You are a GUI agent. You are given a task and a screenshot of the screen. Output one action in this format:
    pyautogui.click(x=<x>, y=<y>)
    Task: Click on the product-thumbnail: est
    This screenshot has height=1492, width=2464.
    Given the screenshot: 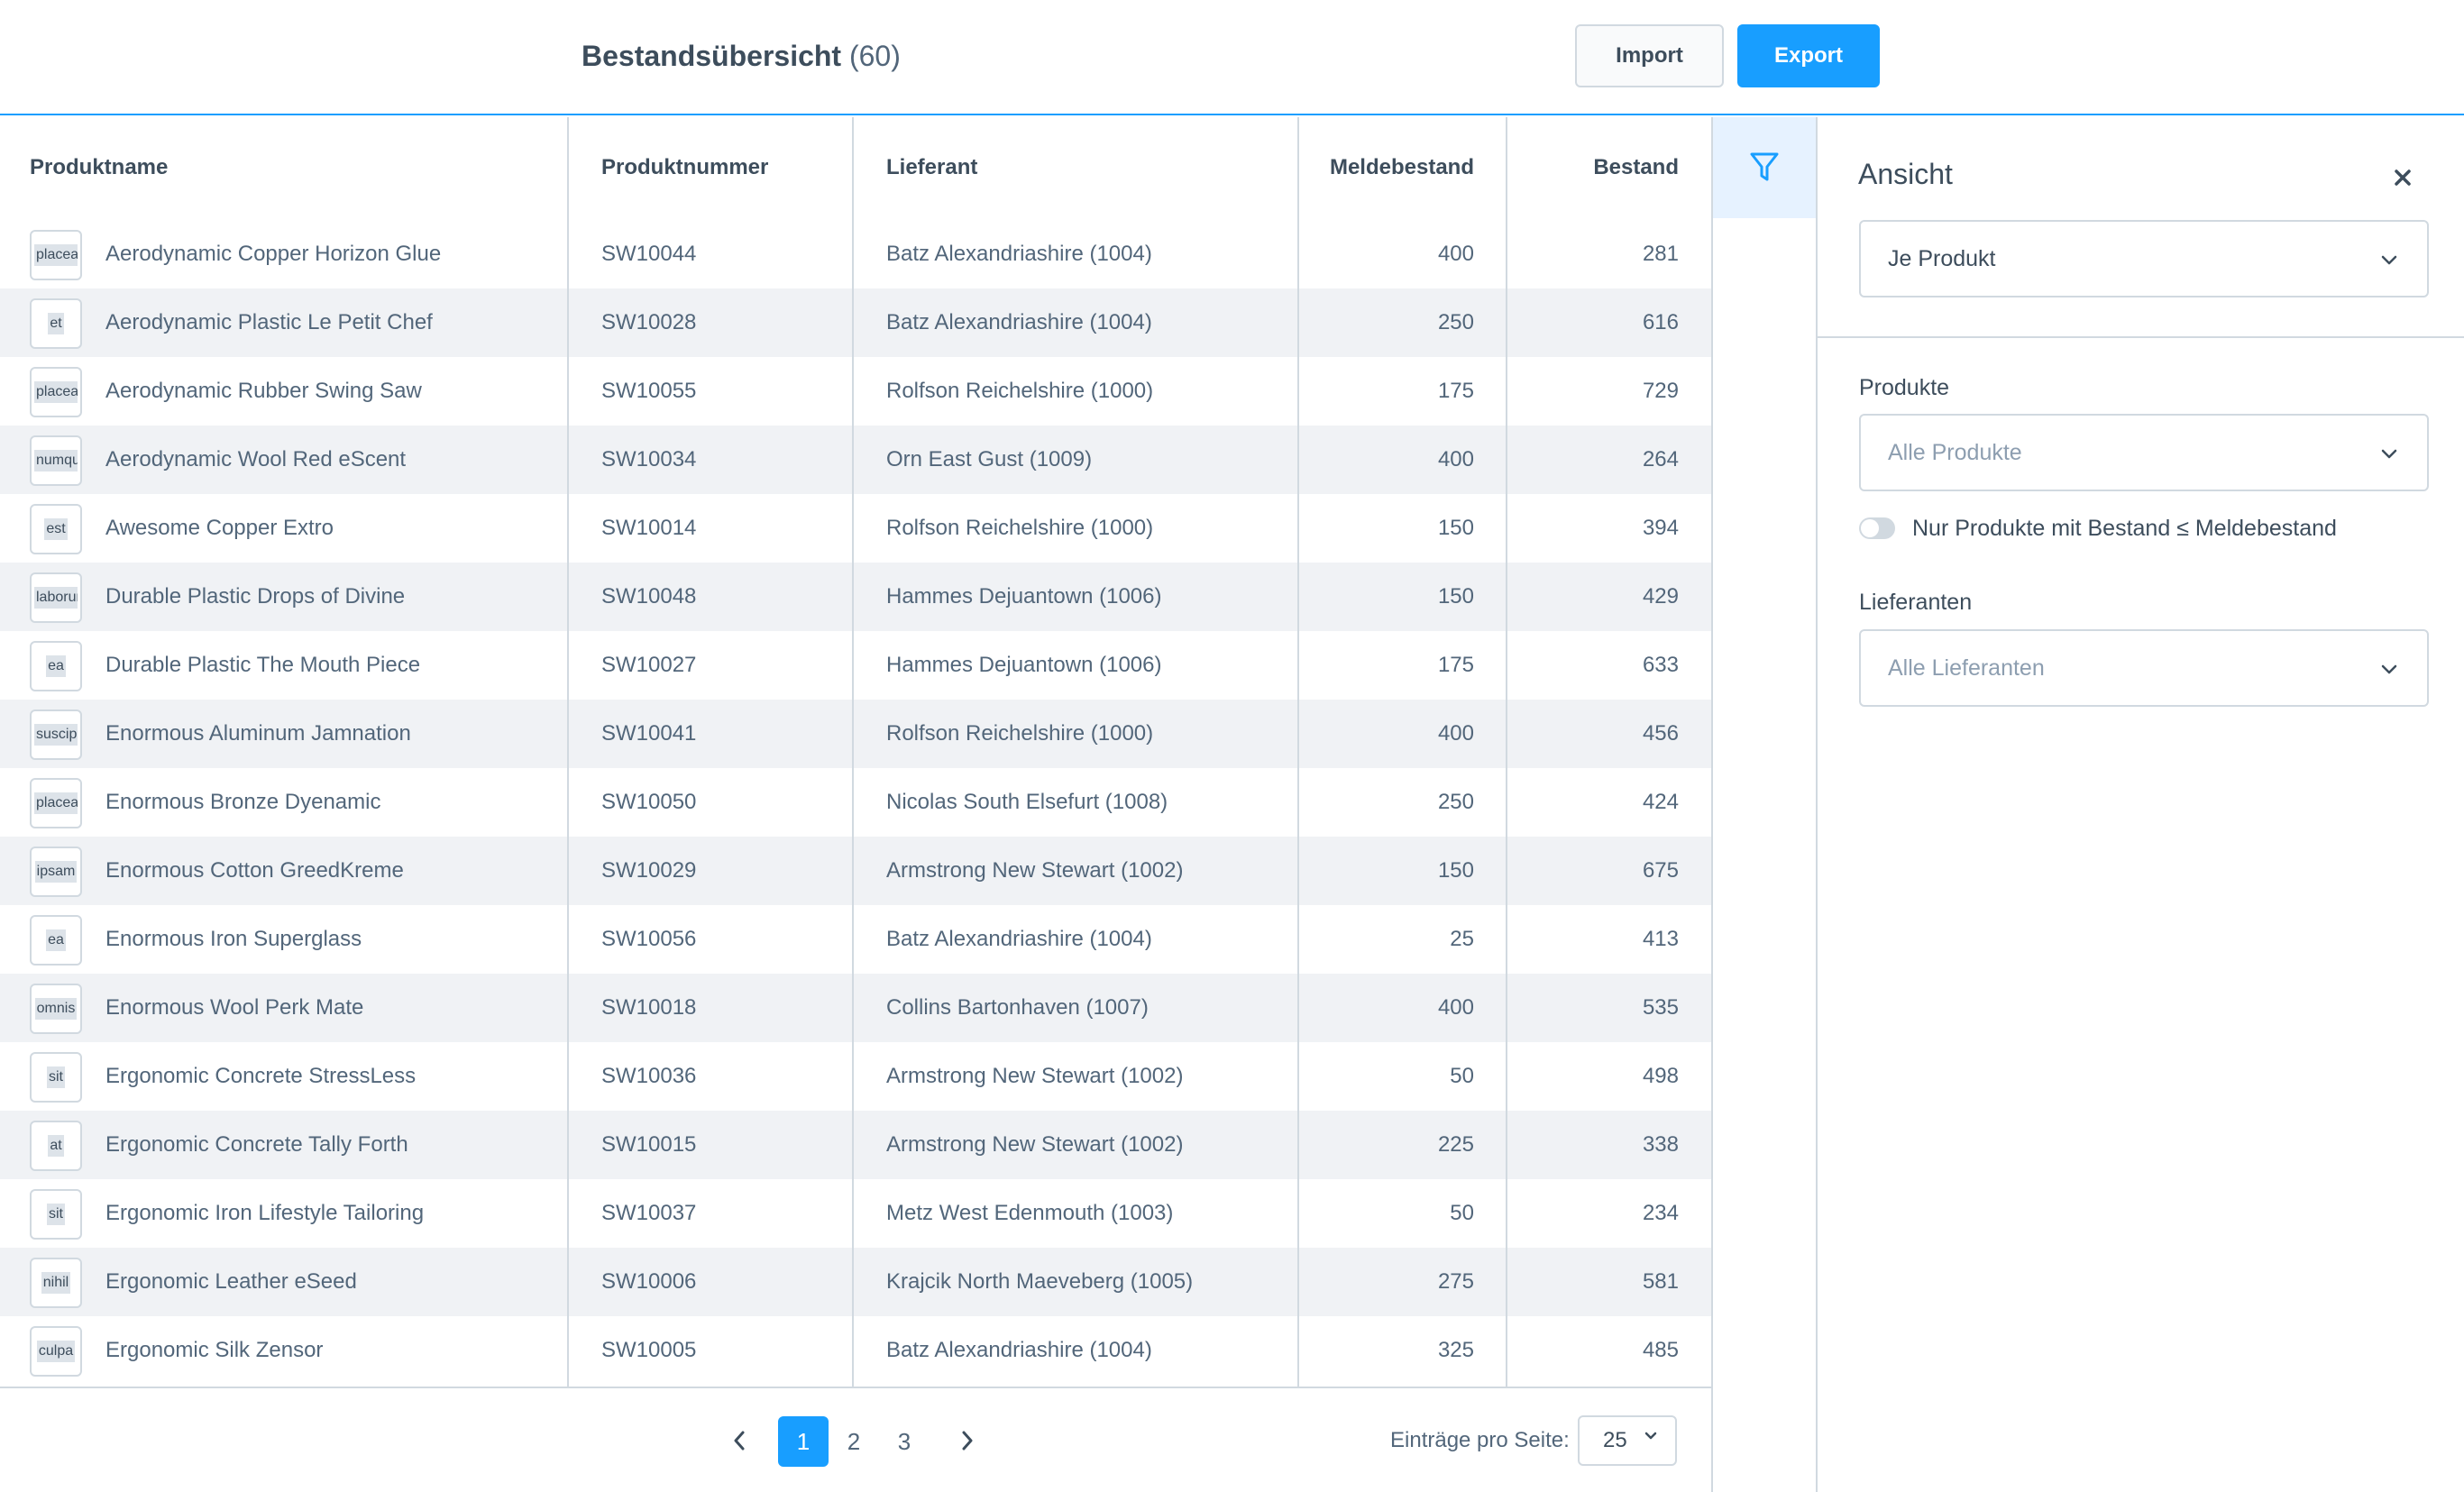 What is the action you would take?
    pyautogui.click(x=56, y=529)
    